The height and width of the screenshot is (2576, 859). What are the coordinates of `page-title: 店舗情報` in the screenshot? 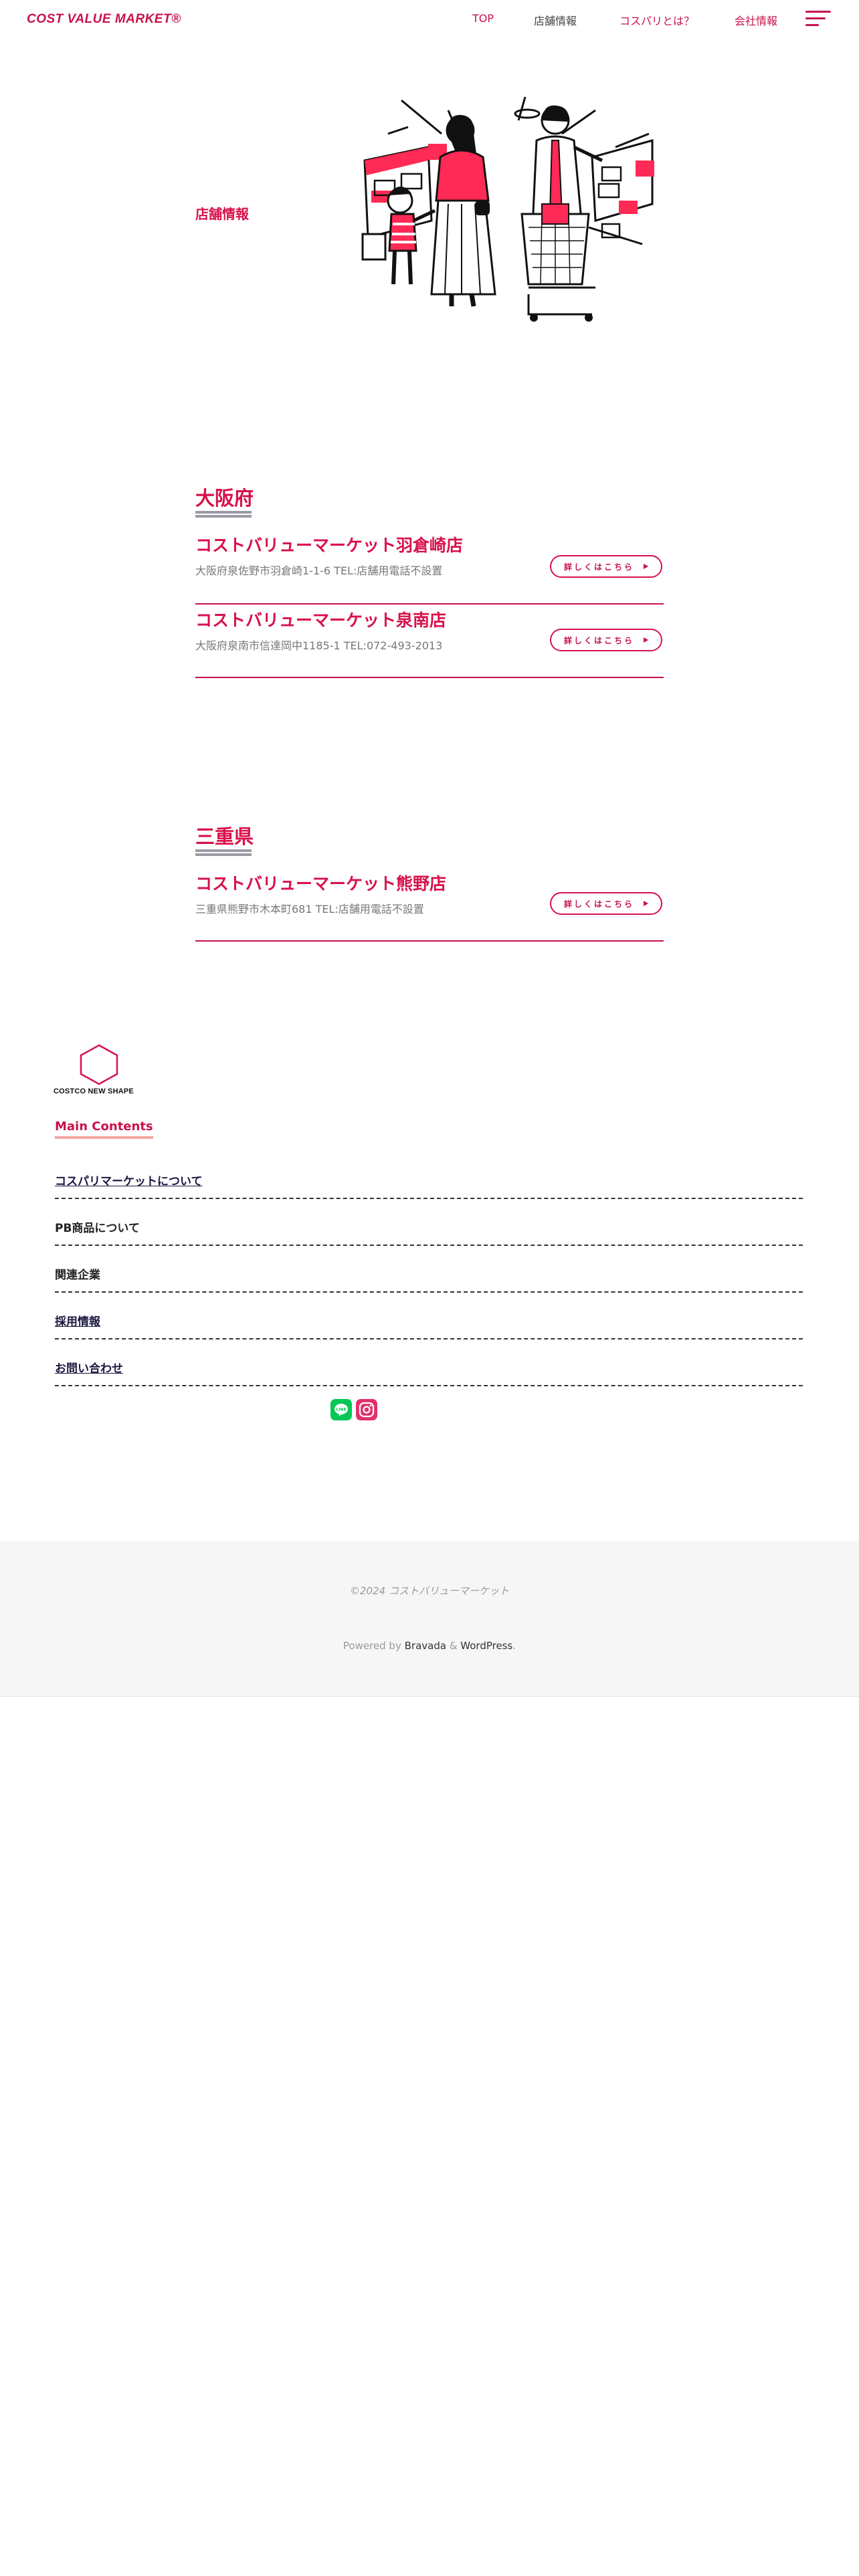 It's located at (222, 214).